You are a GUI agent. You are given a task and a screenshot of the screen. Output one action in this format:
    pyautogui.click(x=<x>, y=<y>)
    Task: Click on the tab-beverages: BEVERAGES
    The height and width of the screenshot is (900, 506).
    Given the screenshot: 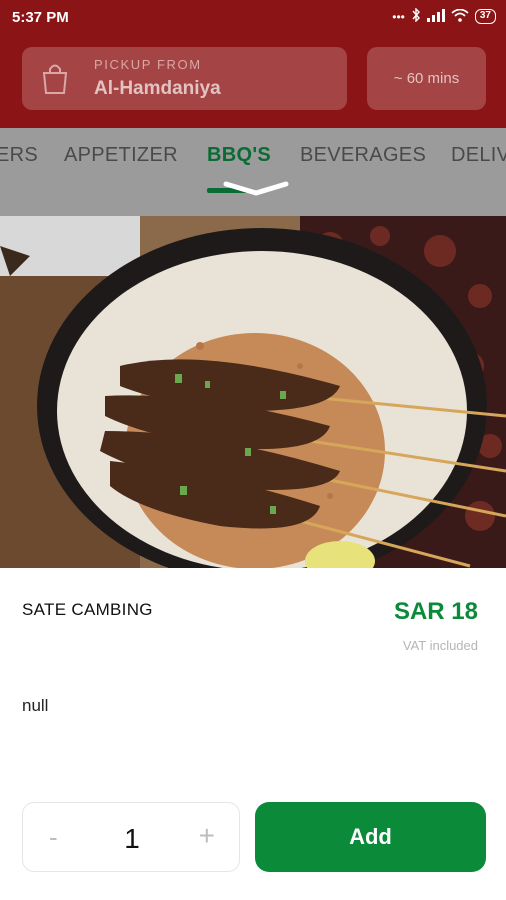 What is the action you would take?
    pyautogui.click(x=363, y=155)
    